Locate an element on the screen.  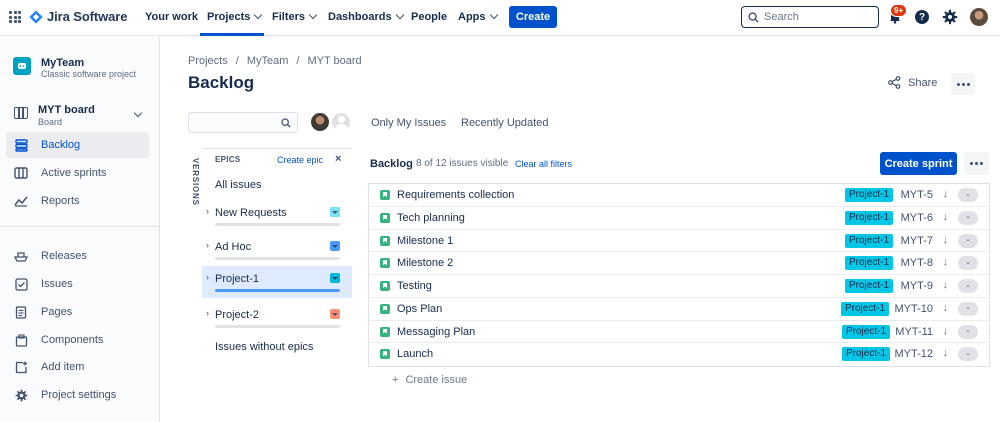
nav-projects: Projects is located at coordinates (235, 16).